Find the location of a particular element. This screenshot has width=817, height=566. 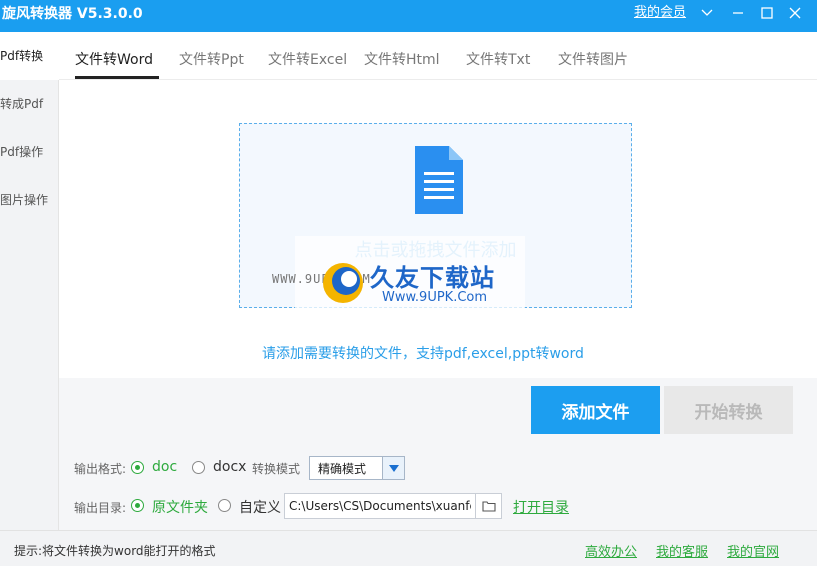

output-path-input is located at coordinates (380, 506).